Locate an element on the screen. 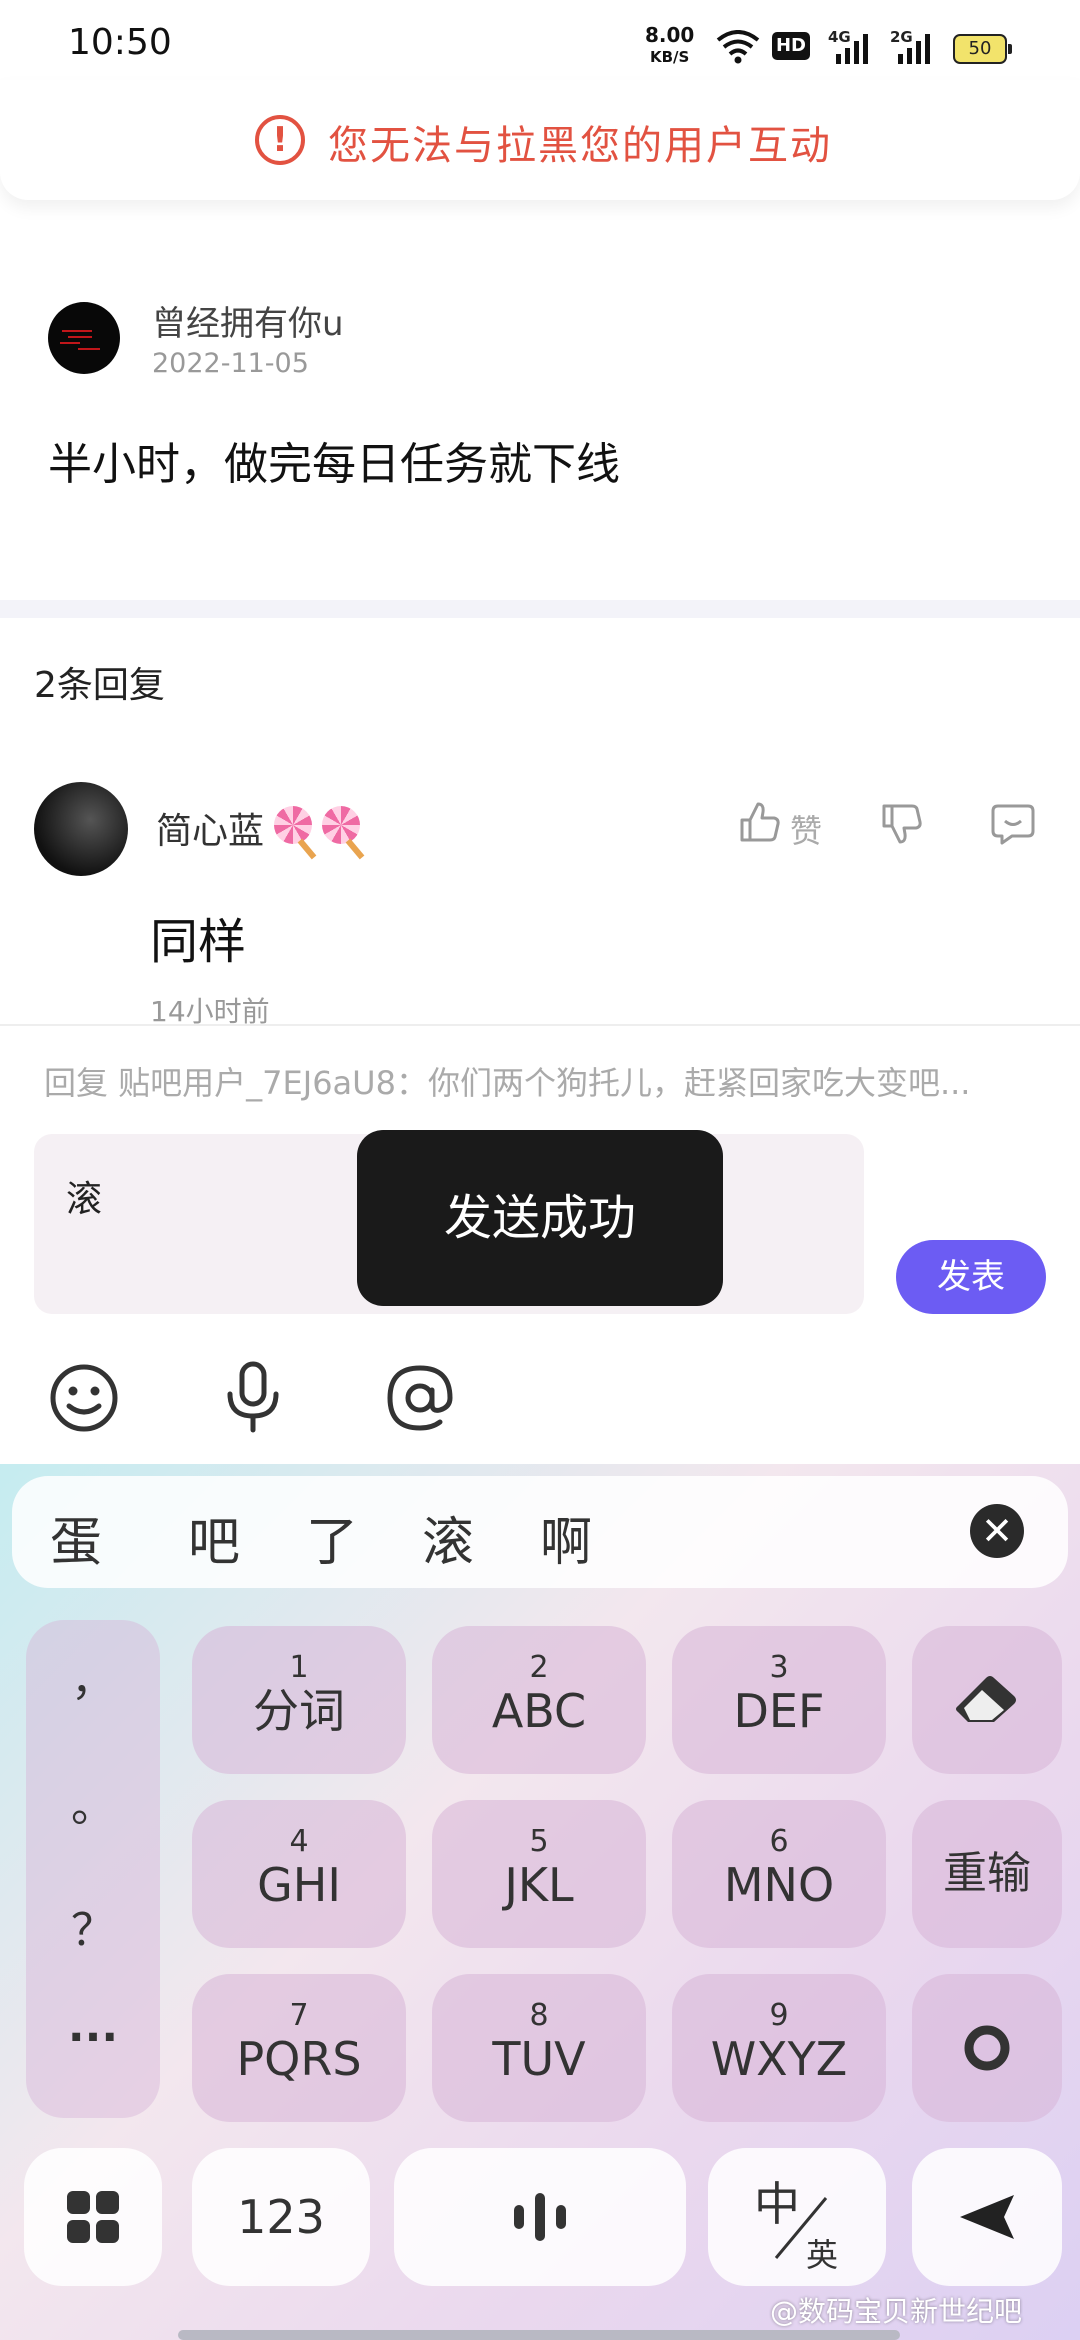 The height and width of the screenshot is (2340, 1080). send-arrow-icon is located at coordinates (987, 2217).